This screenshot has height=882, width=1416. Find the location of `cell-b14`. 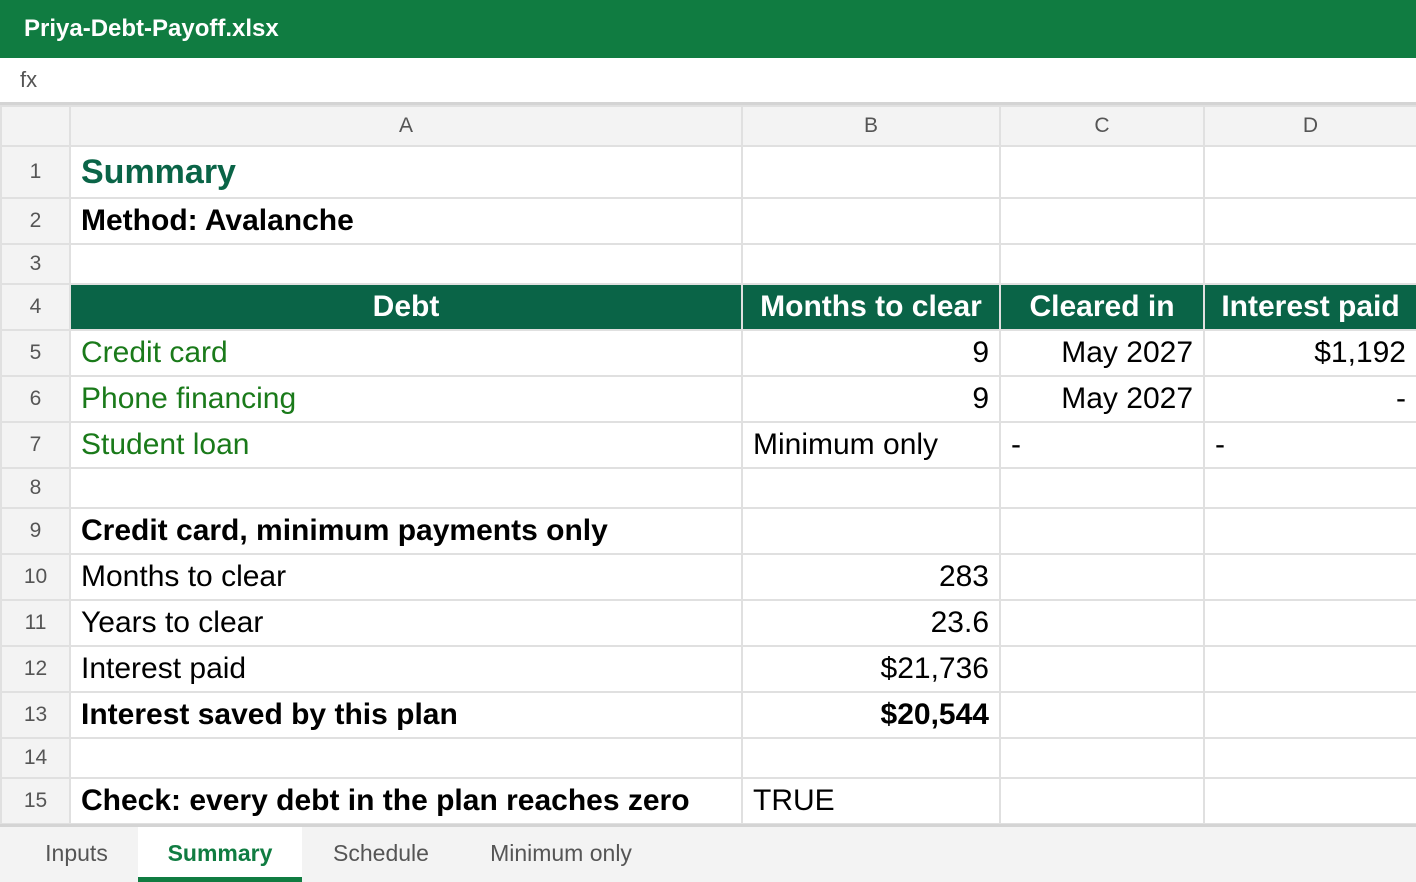

cell-b14 is located at coordinates (871, 758).